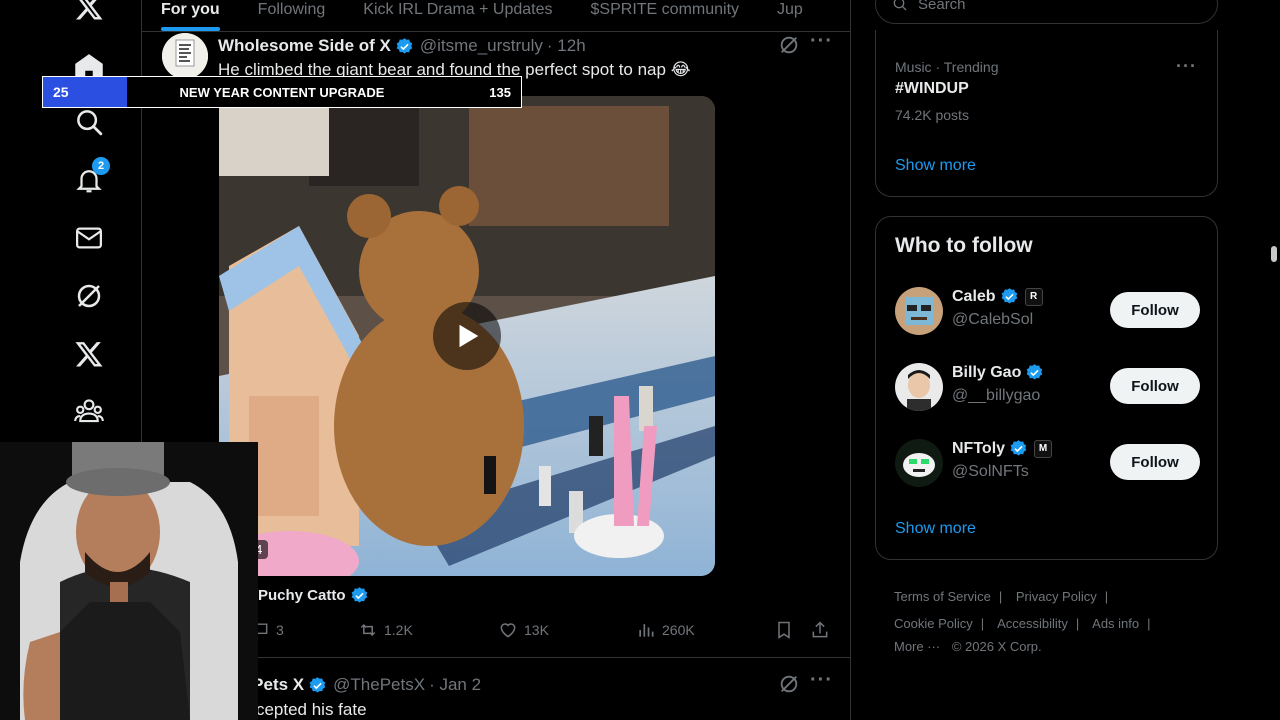  What do you see at coordinates (678, 630) in the screenshot?
I see `view-count: 260K` at bounding box center [678, 630].